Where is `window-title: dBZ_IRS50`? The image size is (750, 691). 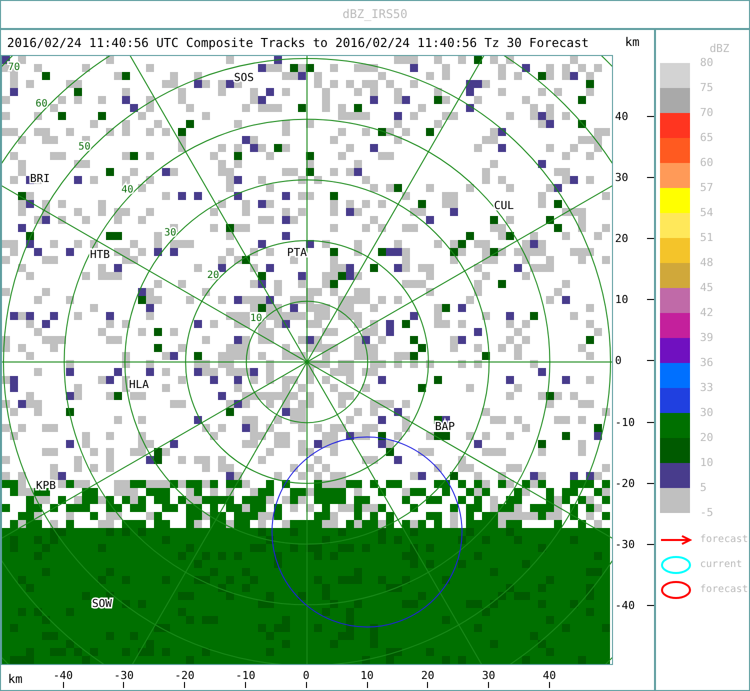 window-title: dBZ_IRS50 is located at coordinates (375, 15).